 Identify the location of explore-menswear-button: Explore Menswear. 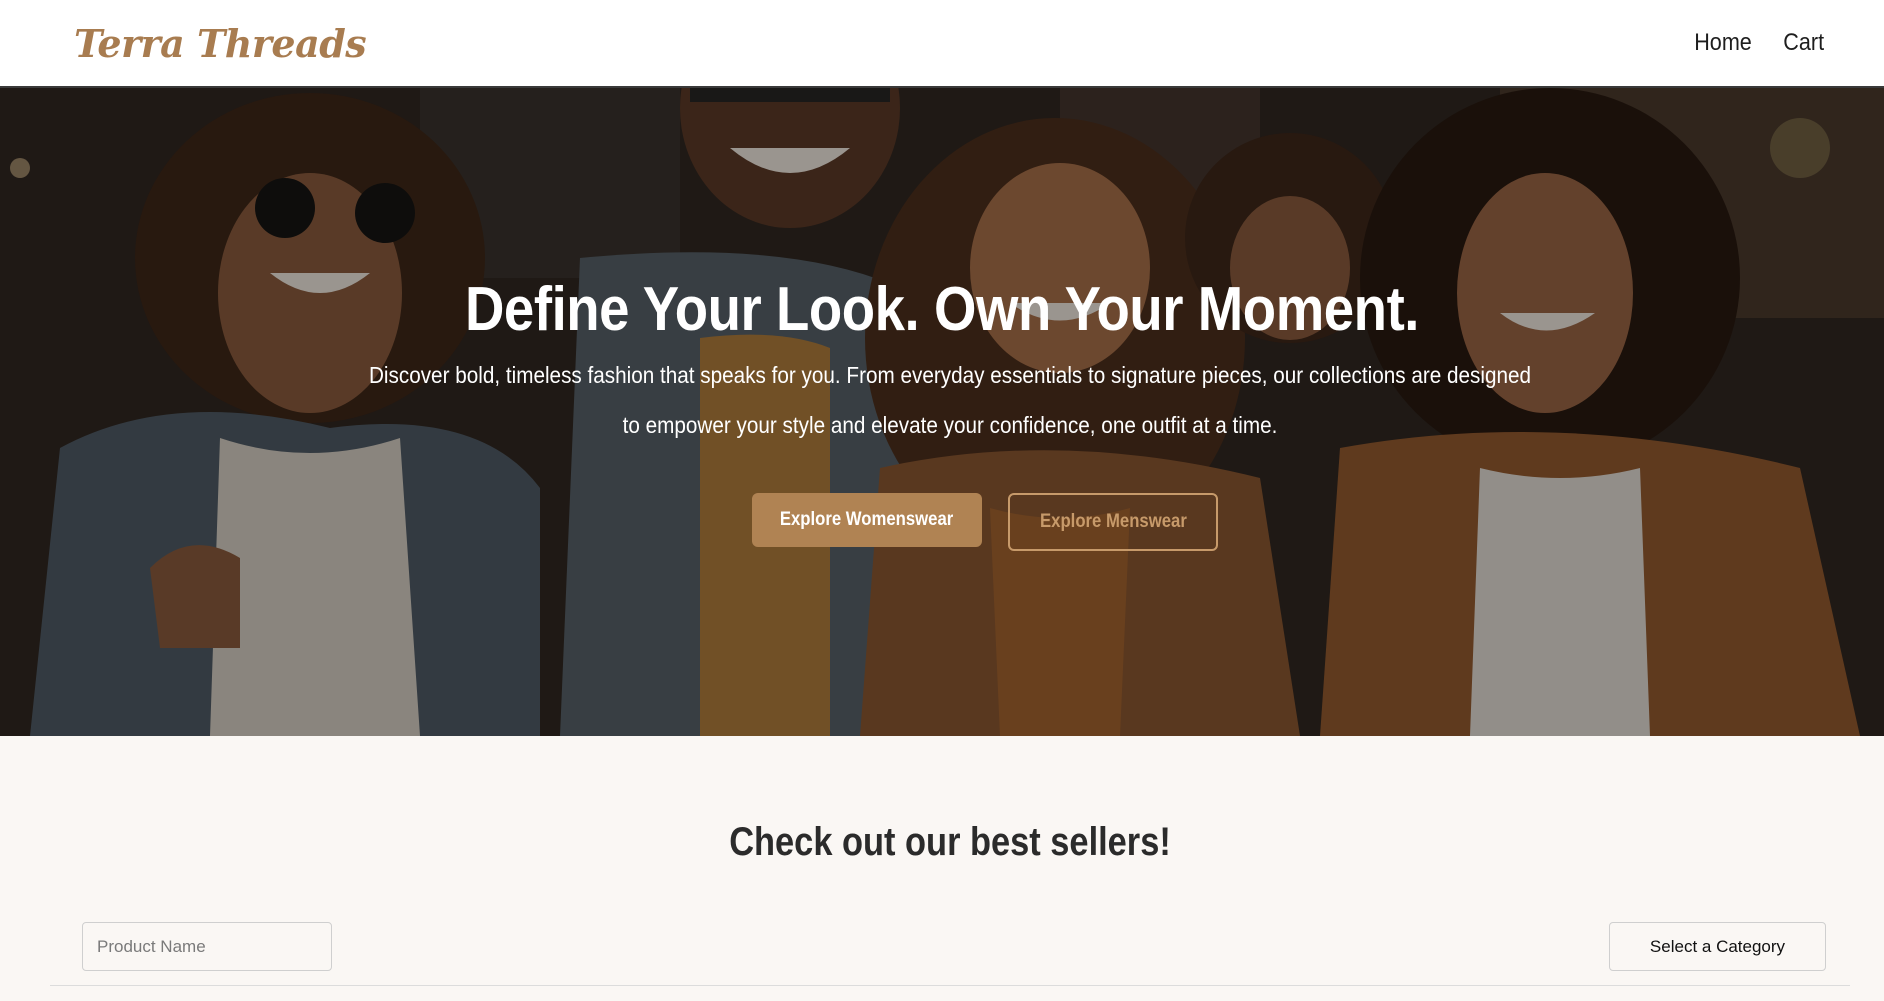
(1113, 522).